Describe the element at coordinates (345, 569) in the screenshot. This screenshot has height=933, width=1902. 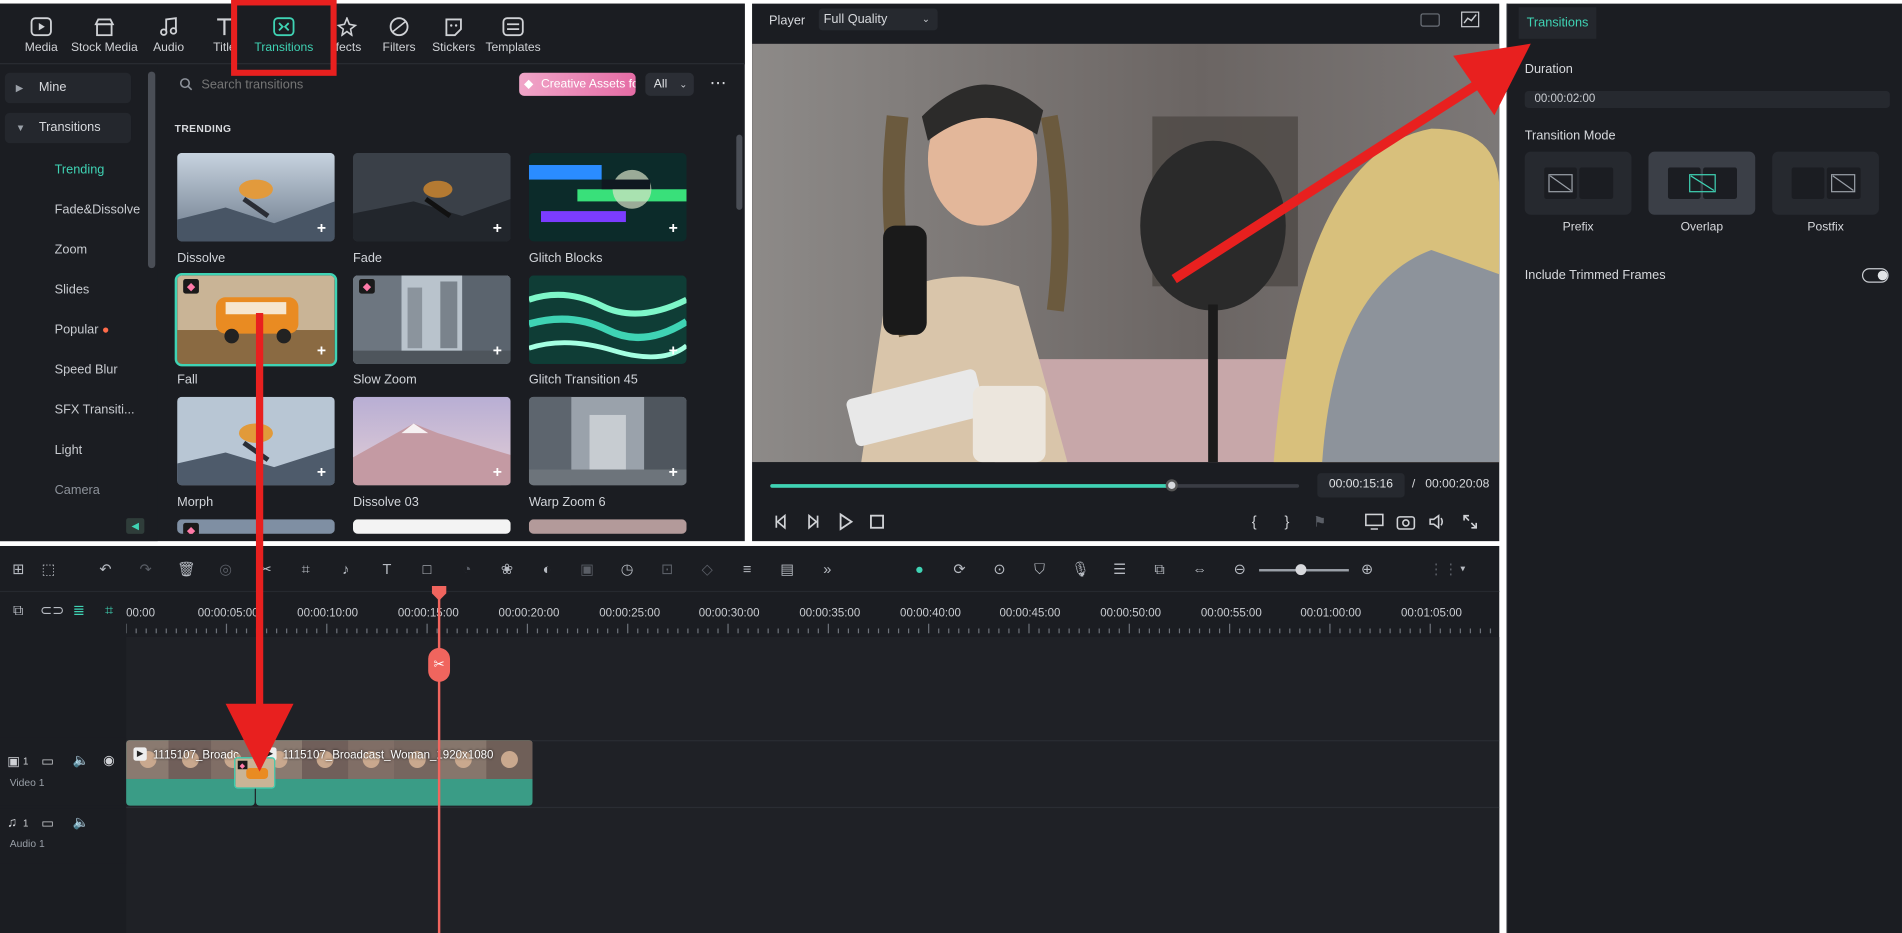
I see `audio-stretch-icon: ♪` at that location.